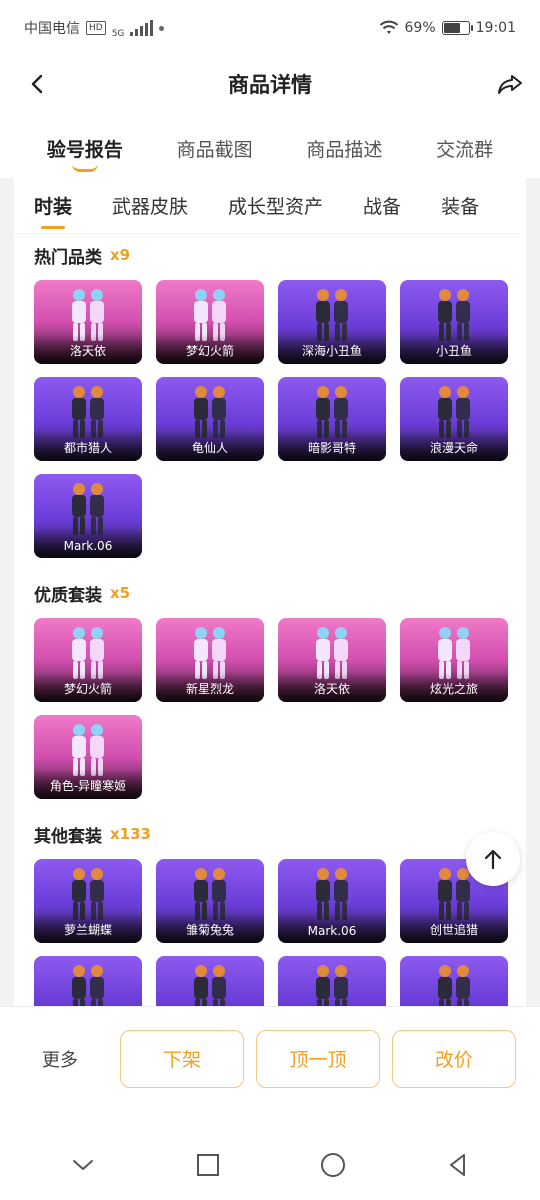 Image resolution: width=540 pixels, height=1200 pixels. Describe the element at coordinates (182, 1058) in the screenshot. I see `delist-button: 下架` at that location.